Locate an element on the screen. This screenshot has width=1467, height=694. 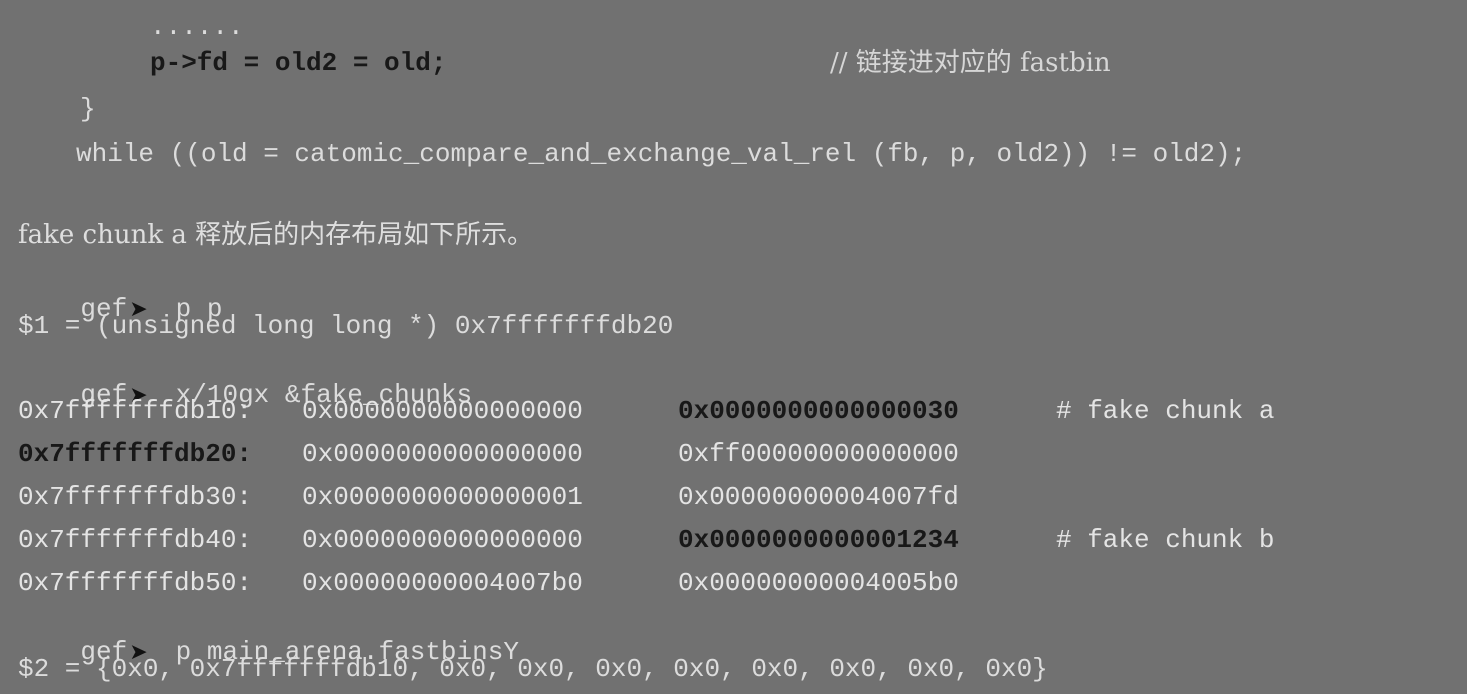
assign-comment: // 链接进对应的 fastbin is located at coordinates (970, 63).